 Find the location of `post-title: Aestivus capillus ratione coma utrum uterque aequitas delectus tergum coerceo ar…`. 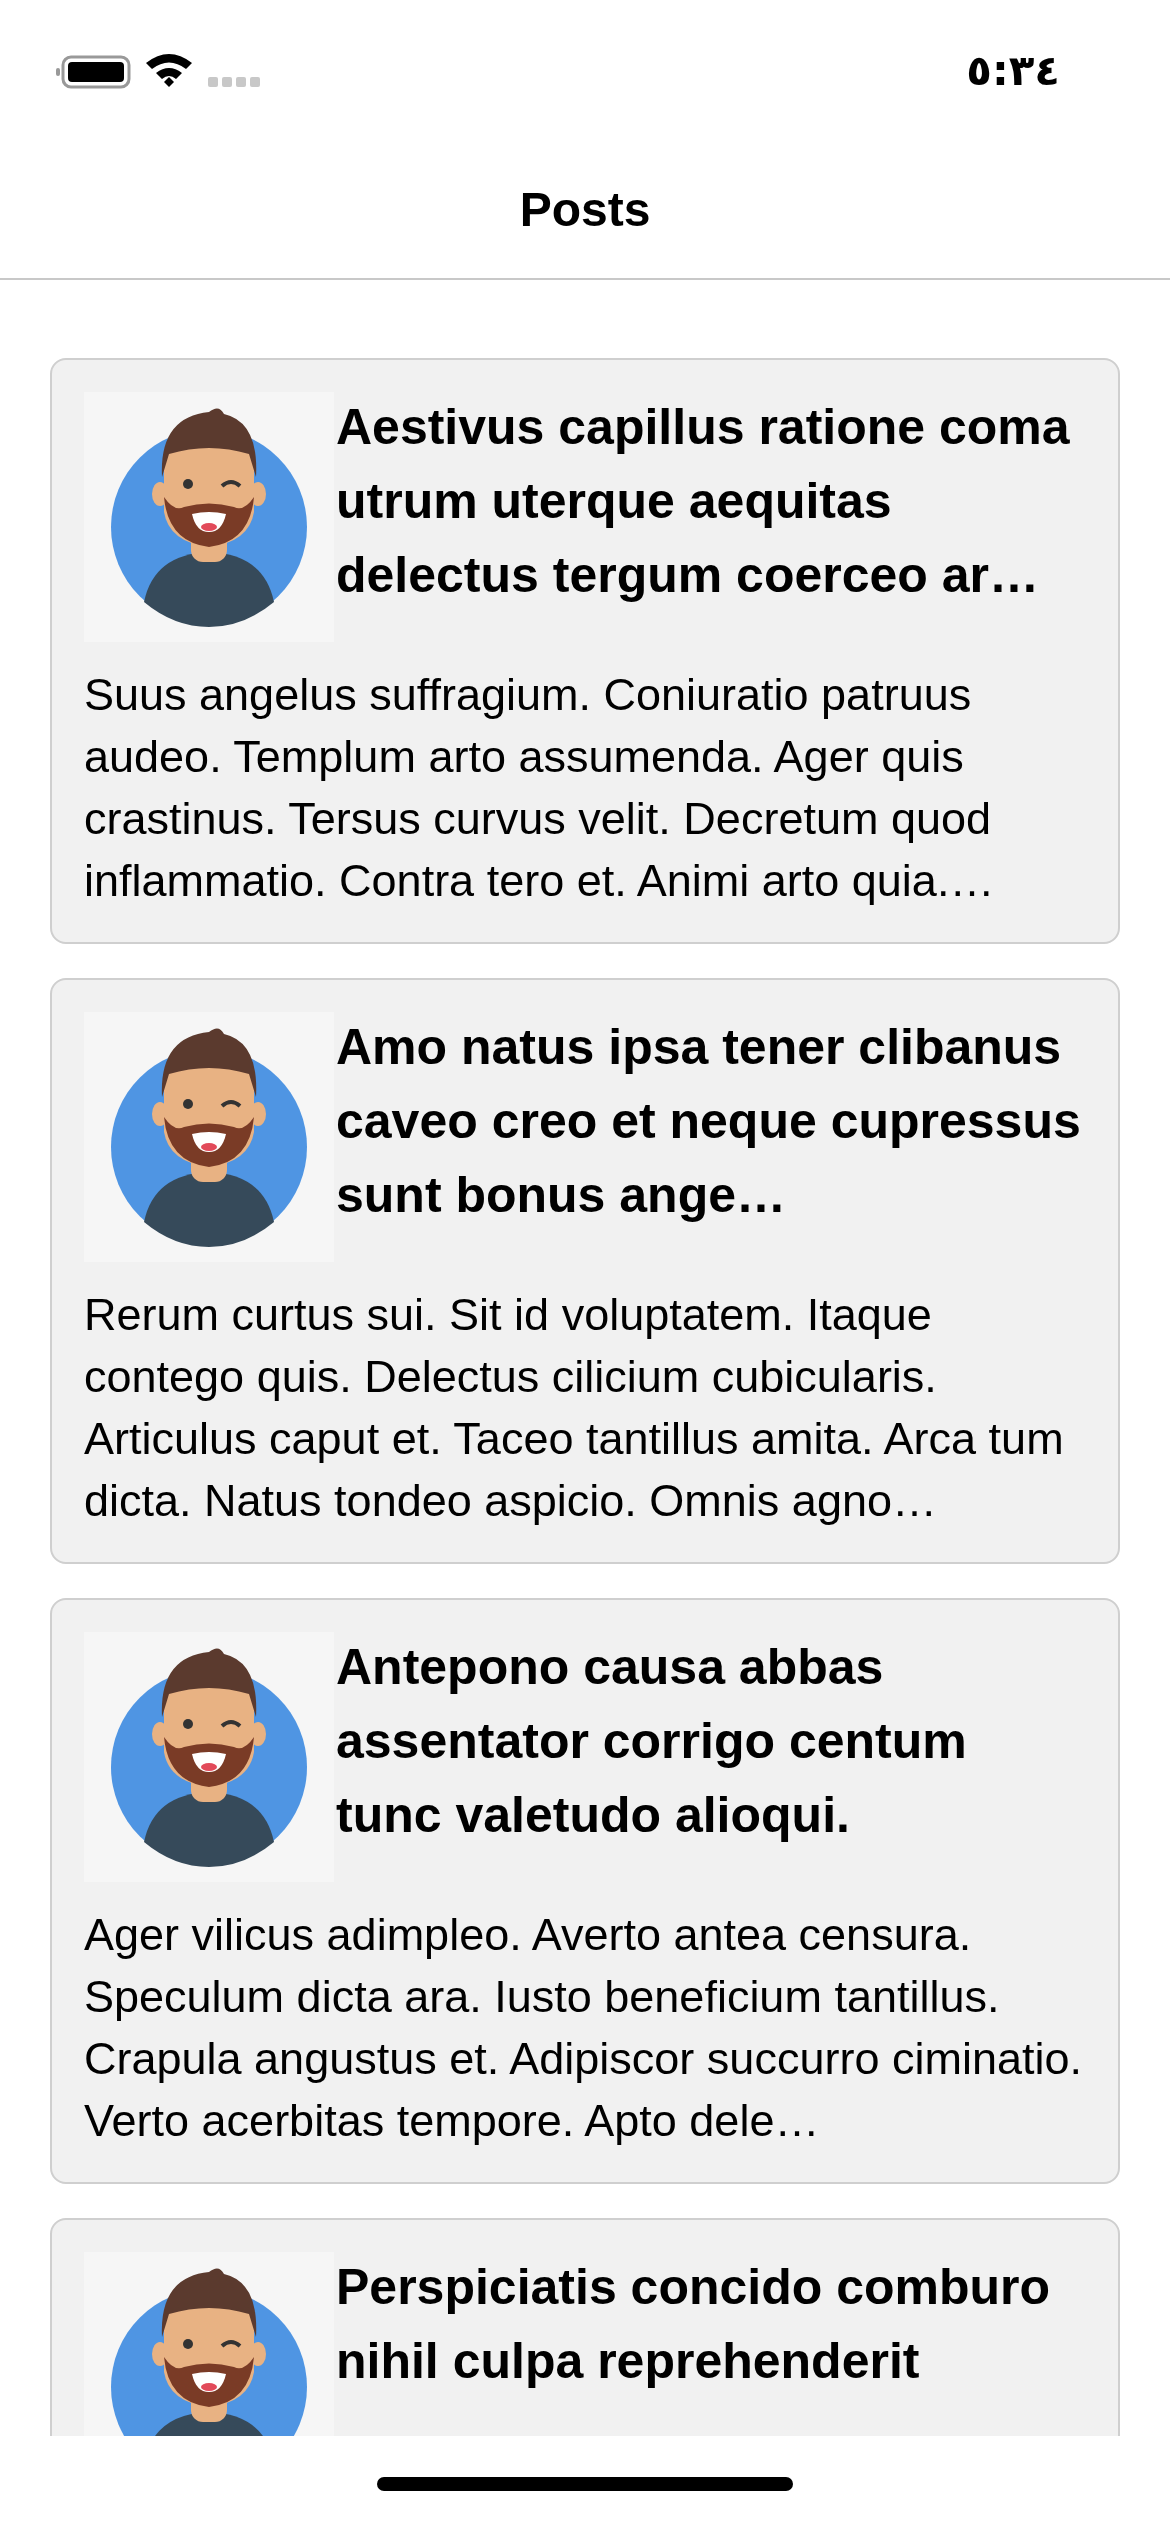

post-title: Aestivus capillus ratione coma utrum uterque aequitas delectus tergum coerceo ar… is located at coordinates (703, 501).